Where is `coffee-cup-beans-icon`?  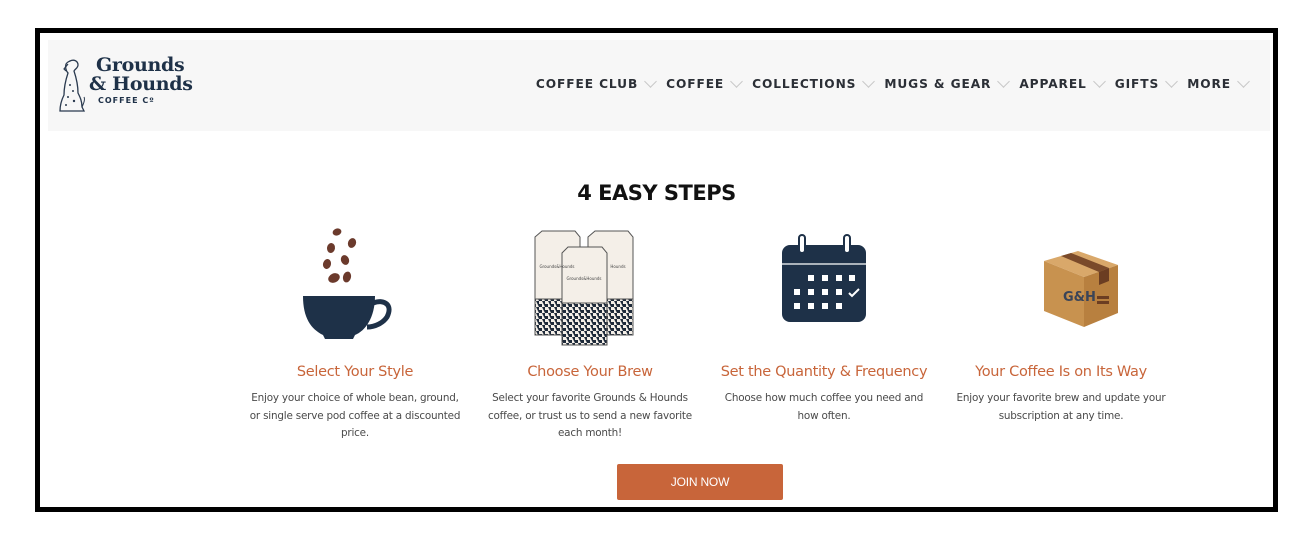 coffee-cup-beans-icon is located at coordinates (347, 283).